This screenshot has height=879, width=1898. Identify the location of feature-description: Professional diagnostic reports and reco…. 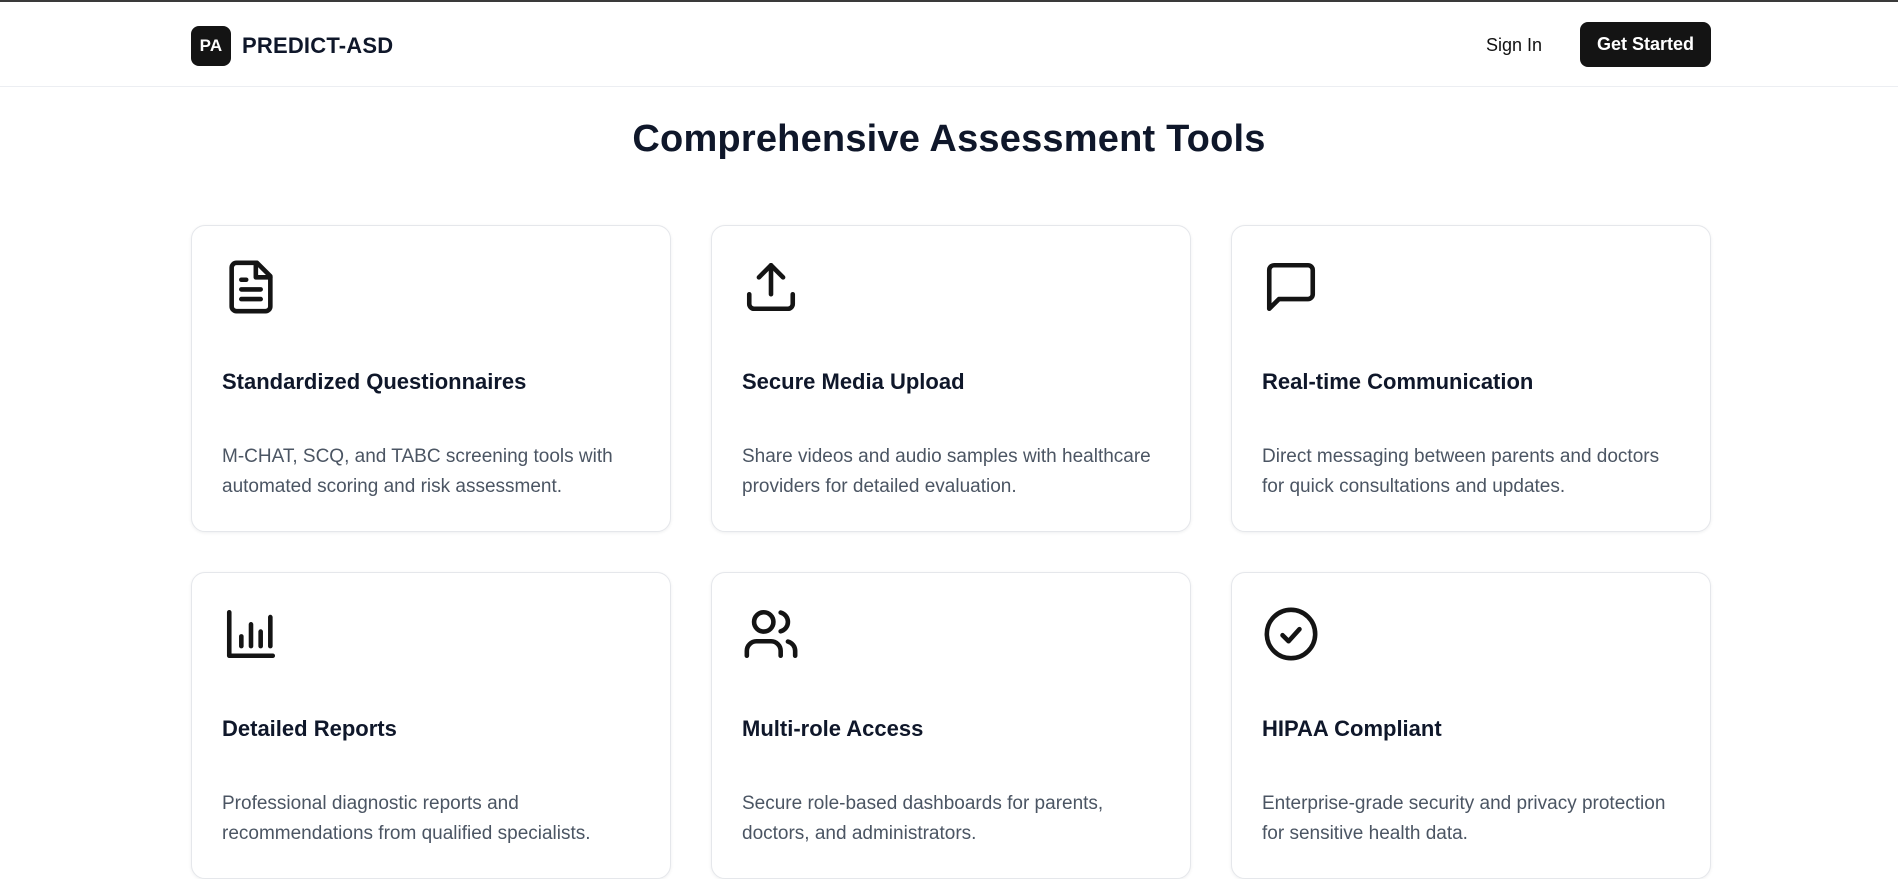
(406, 818).